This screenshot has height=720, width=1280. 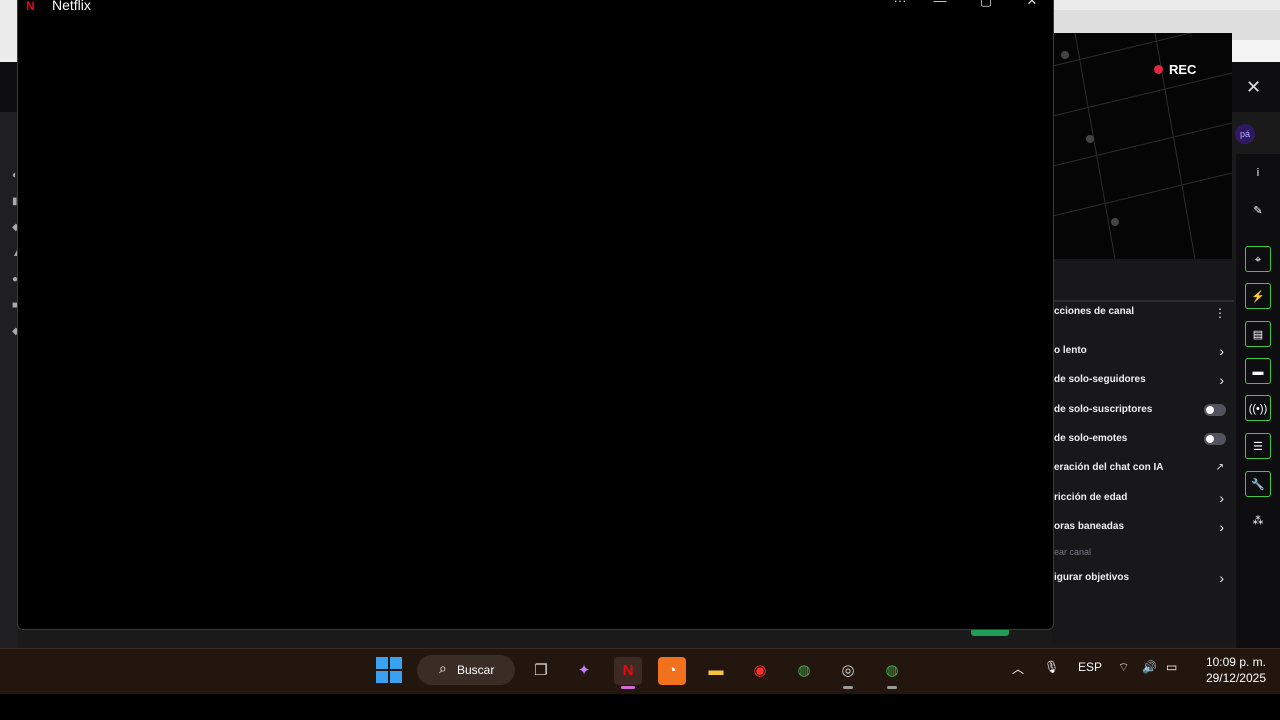 I want to click on chat-setting-label: de solo-seguidores, so click(x=1100, y=379).